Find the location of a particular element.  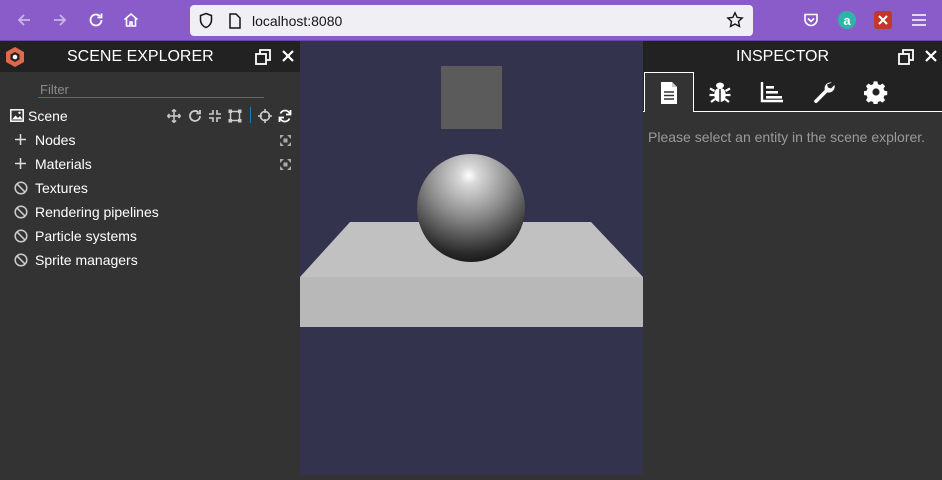

arrow-right-icon is located at coordinates (60, 20).